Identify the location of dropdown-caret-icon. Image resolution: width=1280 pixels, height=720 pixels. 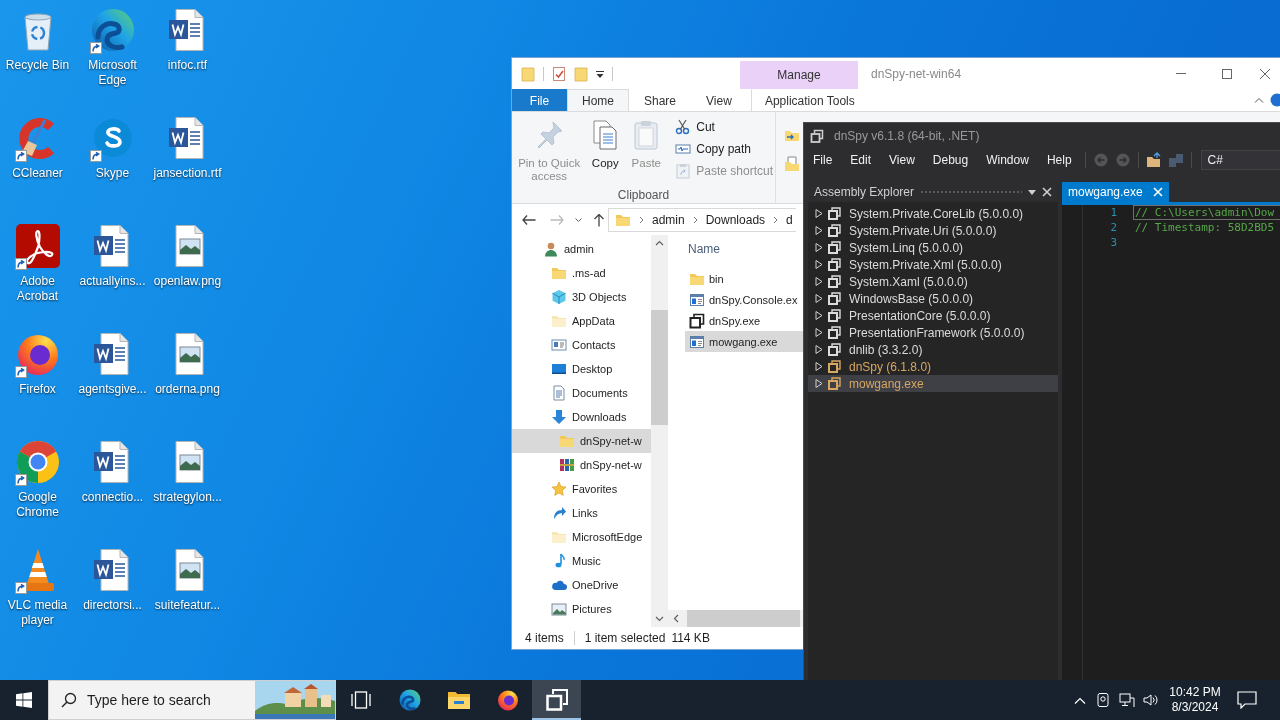
(600, 73).